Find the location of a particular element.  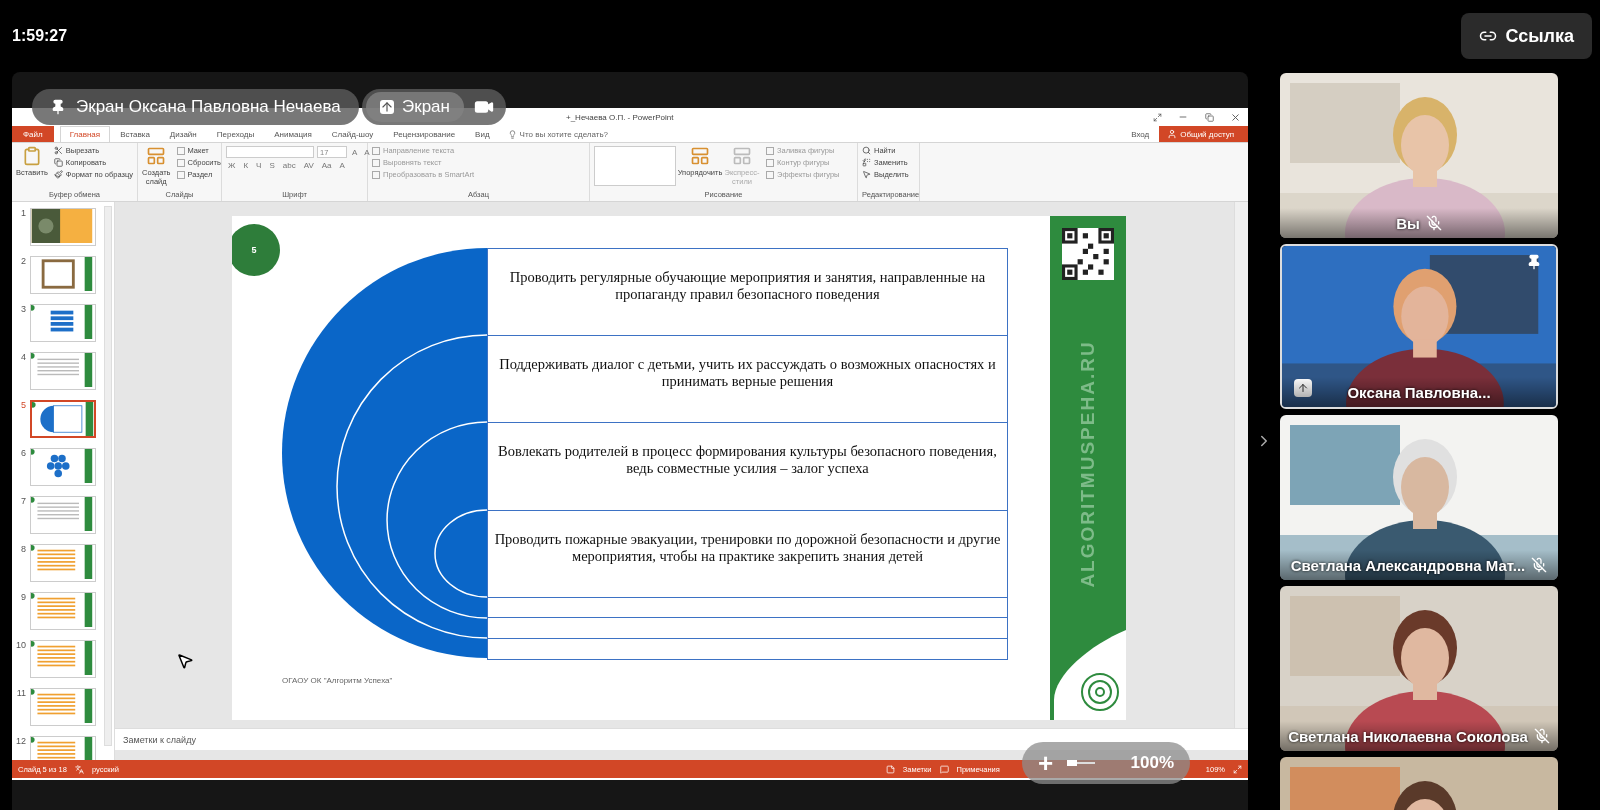

slide-number: 6 is located at coordinates (23, 453).